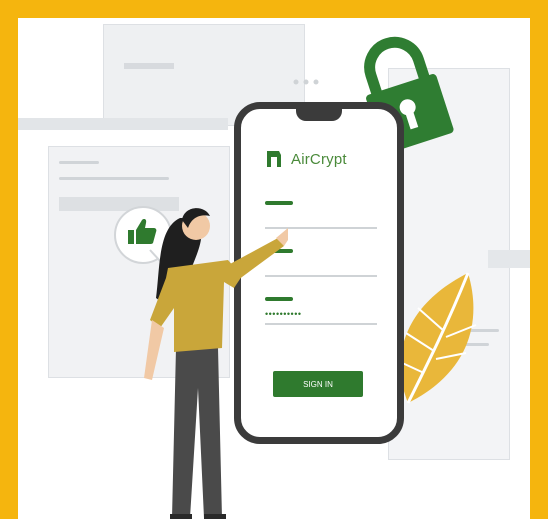 The height and width of the screenshot is (519, 548). What do you see at coordinates (319, 159) in the screenshot?
I see `brand-name: AirCrypt` at bounding box center [319, 159].